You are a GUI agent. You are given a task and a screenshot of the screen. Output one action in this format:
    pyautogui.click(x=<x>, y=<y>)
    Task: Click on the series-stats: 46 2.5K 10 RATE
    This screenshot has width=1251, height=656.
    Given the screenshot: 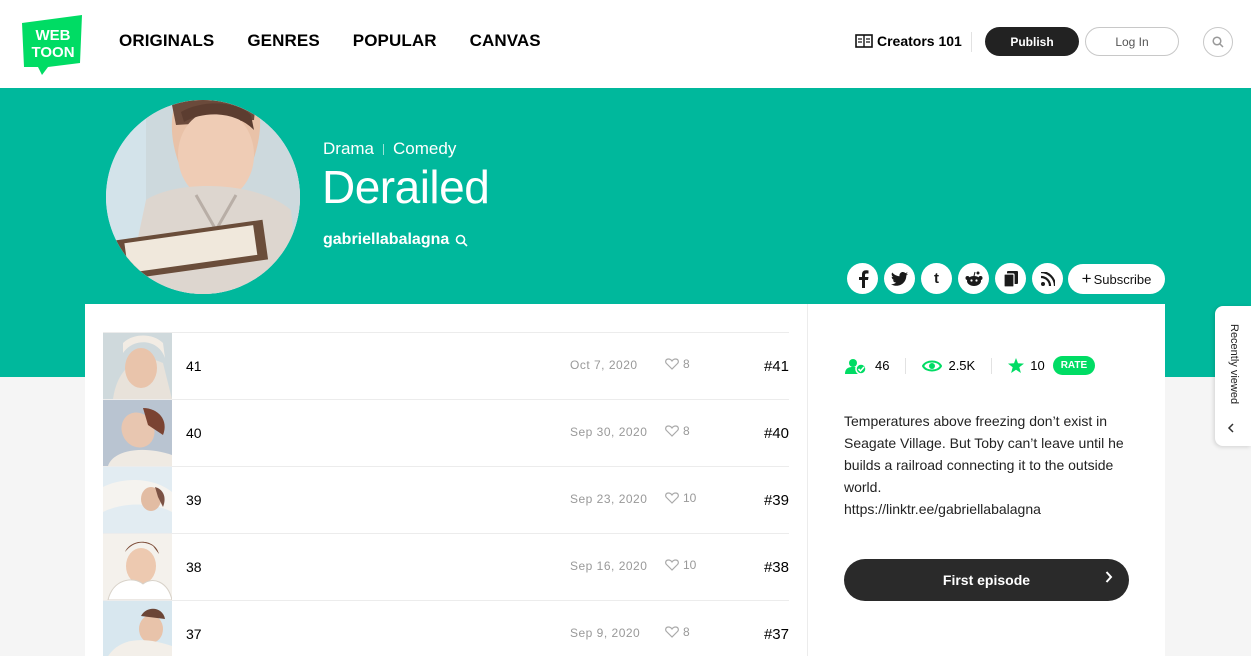 What is the action you would take?
    pyautogui.click(x=970, y=365)
    